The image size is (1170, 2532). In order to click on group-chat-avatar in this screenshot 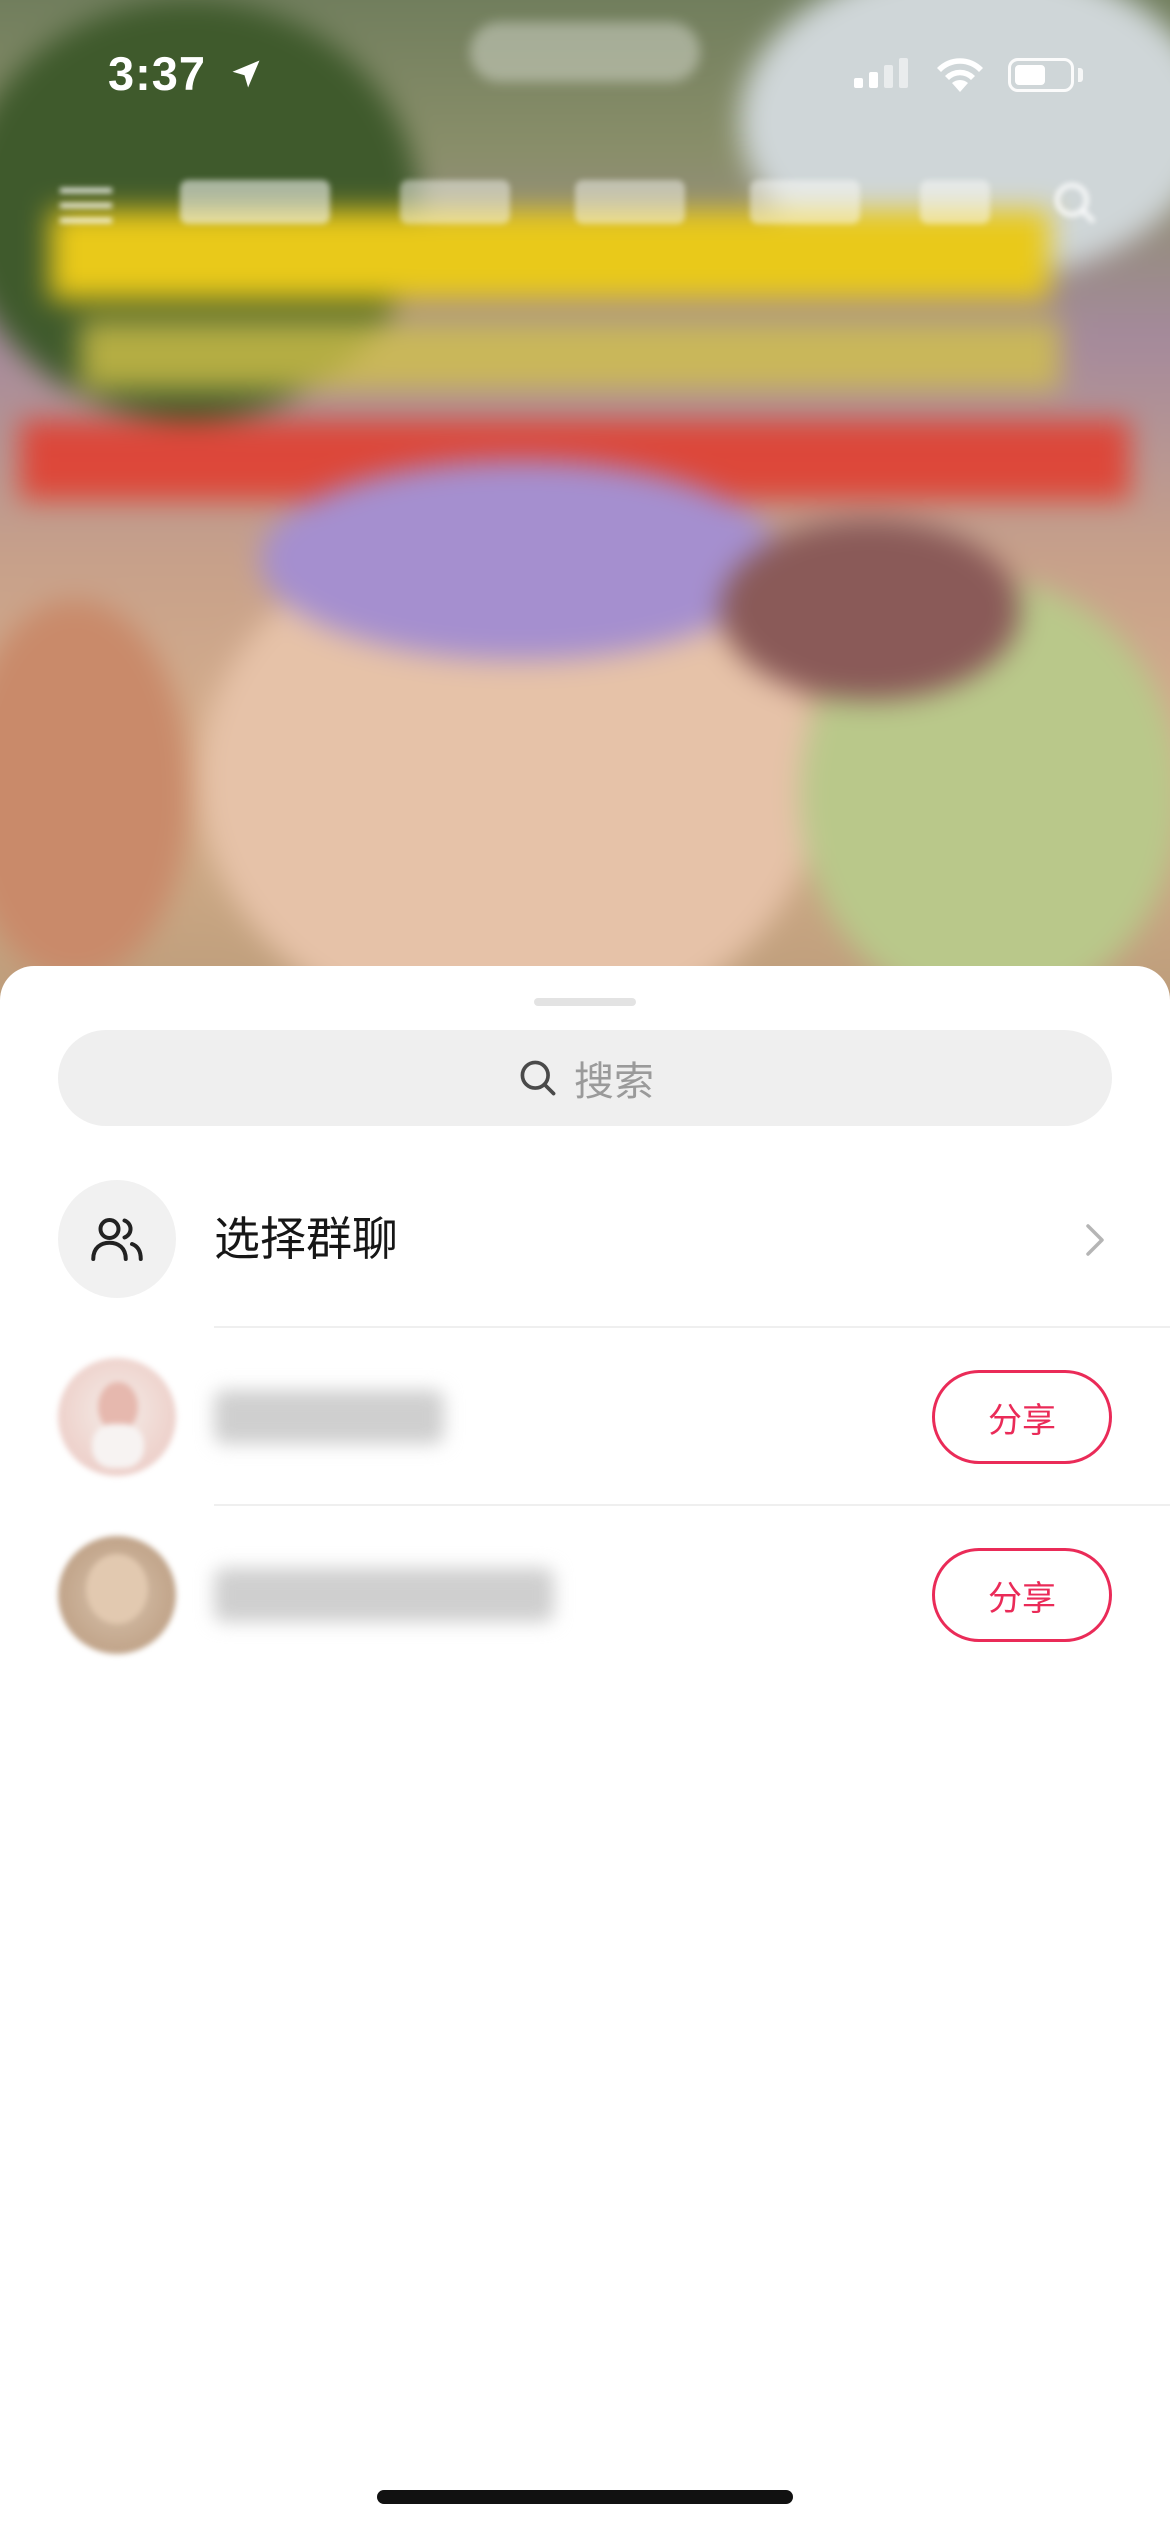, I will do `click(117, 1239)`.